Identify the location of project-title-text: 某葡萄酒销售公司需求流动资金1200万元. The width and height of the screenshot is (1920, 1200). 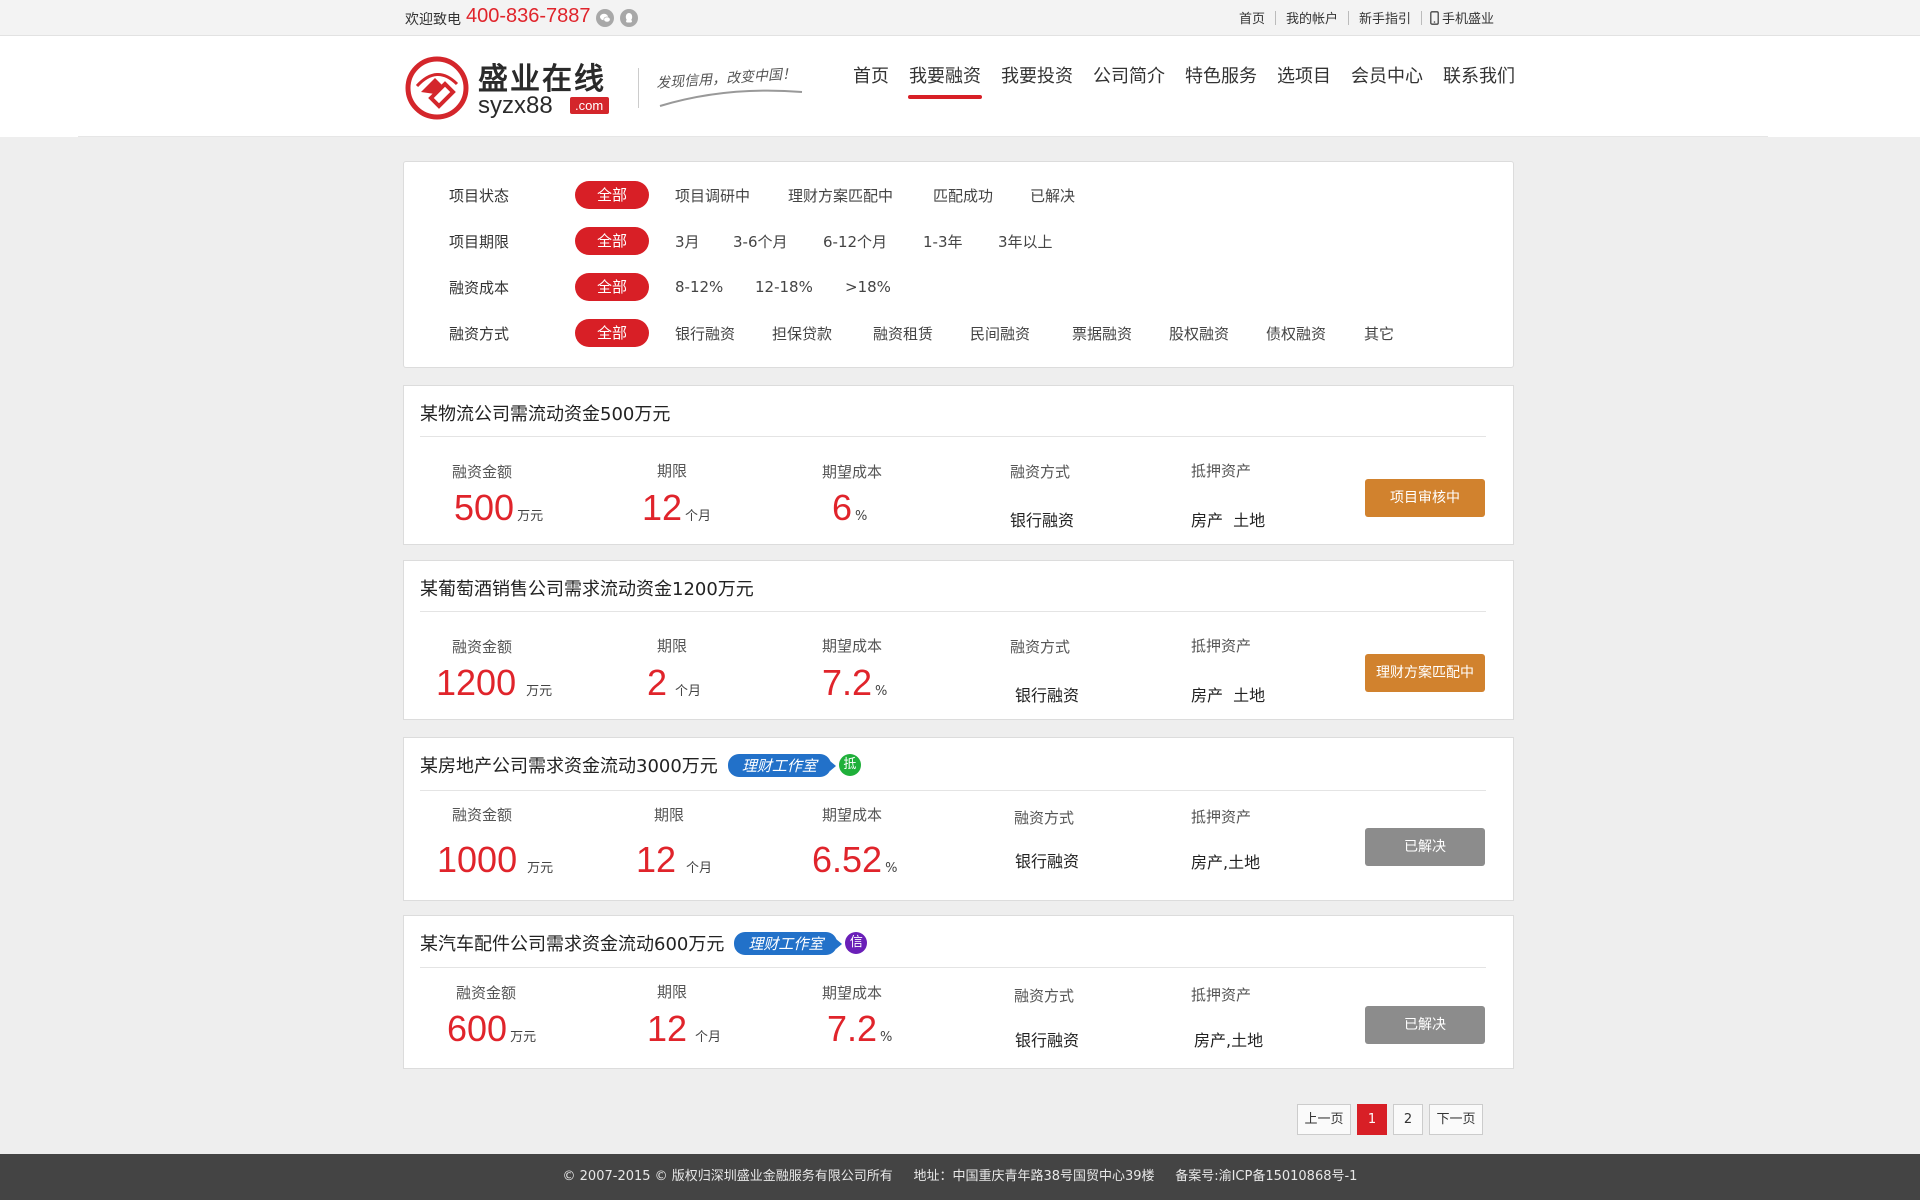
(587, 589).